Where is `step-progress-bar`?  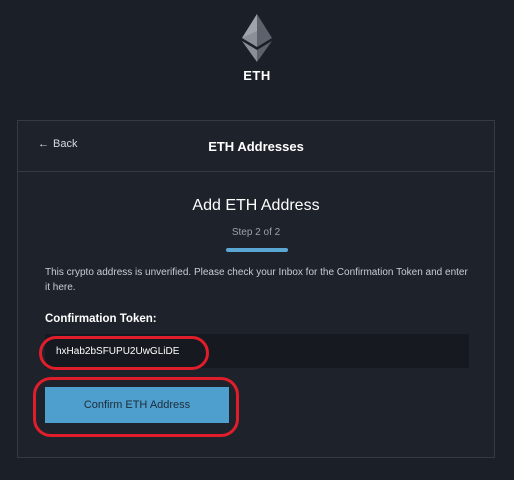
step-progress-bar is located at coordinates (257, 250).